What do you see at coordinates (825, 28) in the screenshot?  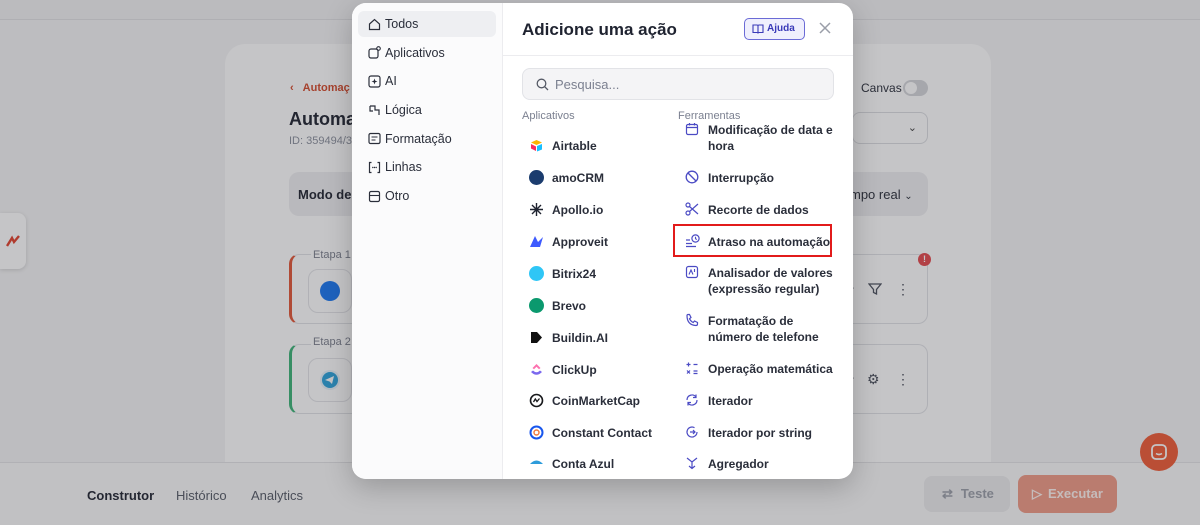 I see `close-icon` at bounding box center [825, 28].